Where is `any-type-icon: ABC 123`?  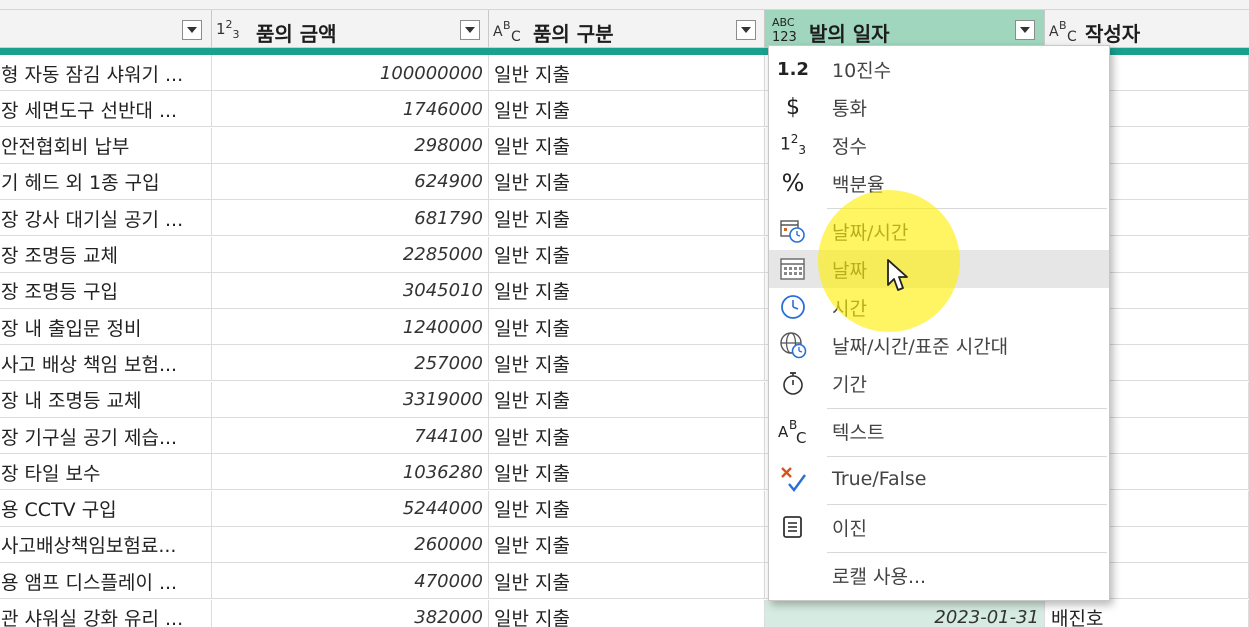
any-type-icon: ABC 123 is located at coordinates (786, 30).